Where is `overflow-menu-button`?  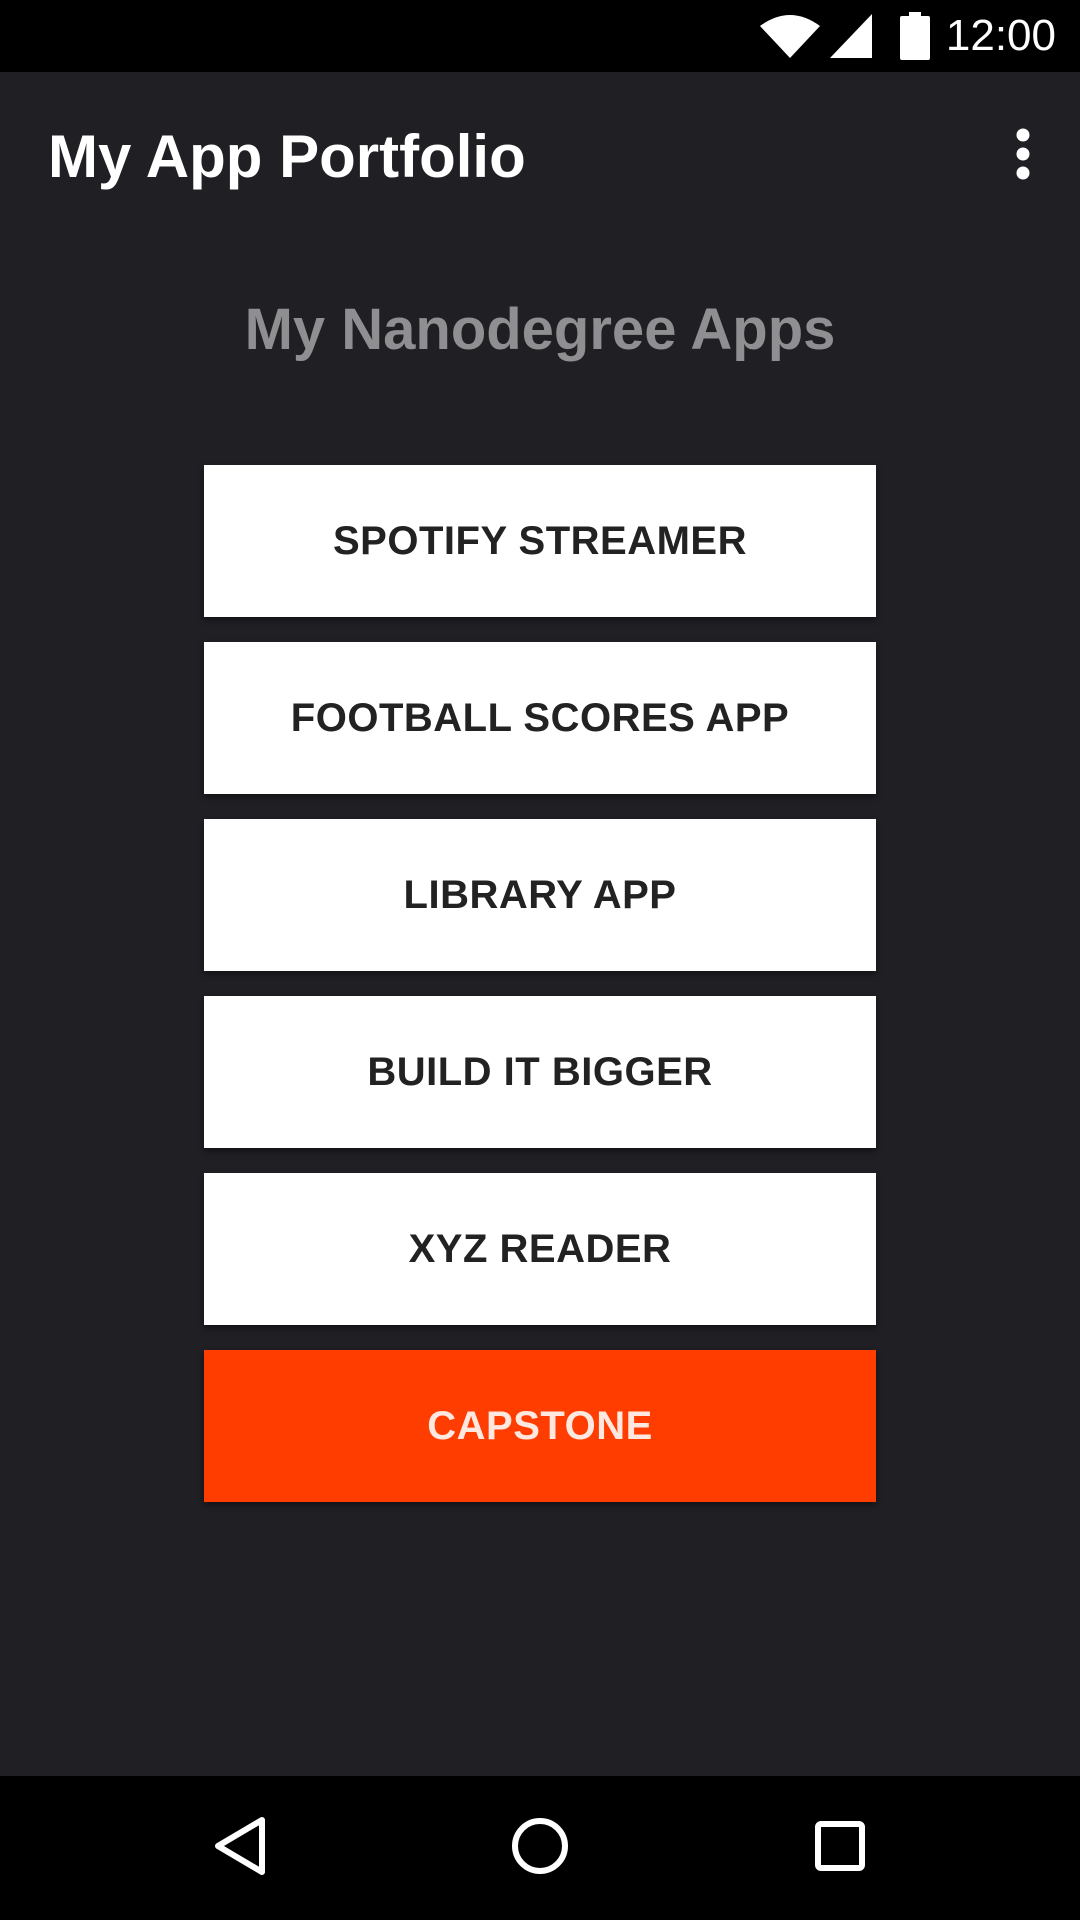 overflow-menu-button is located at coordinates (1023, 156).